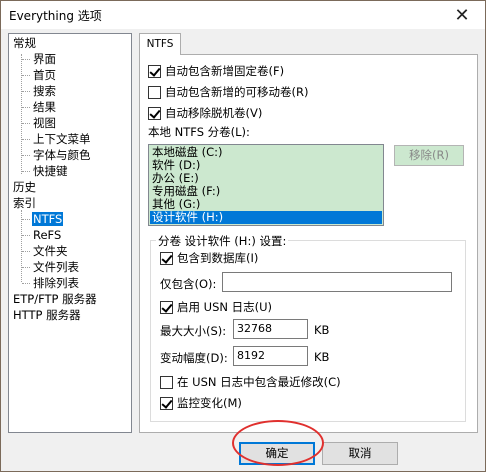 The image size is (486, 472). Describe the element at coordinates (62, 155) in the screenshot. I see `tree-item-fonts-colors: 字体与颜色` at that location.